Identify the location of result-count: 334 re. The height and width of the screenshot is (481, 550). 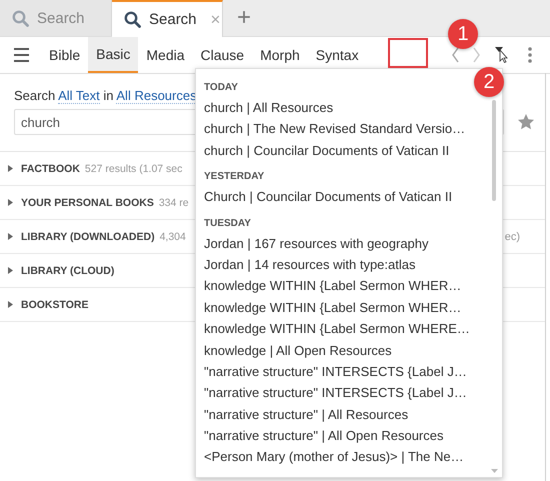
(173, 202).